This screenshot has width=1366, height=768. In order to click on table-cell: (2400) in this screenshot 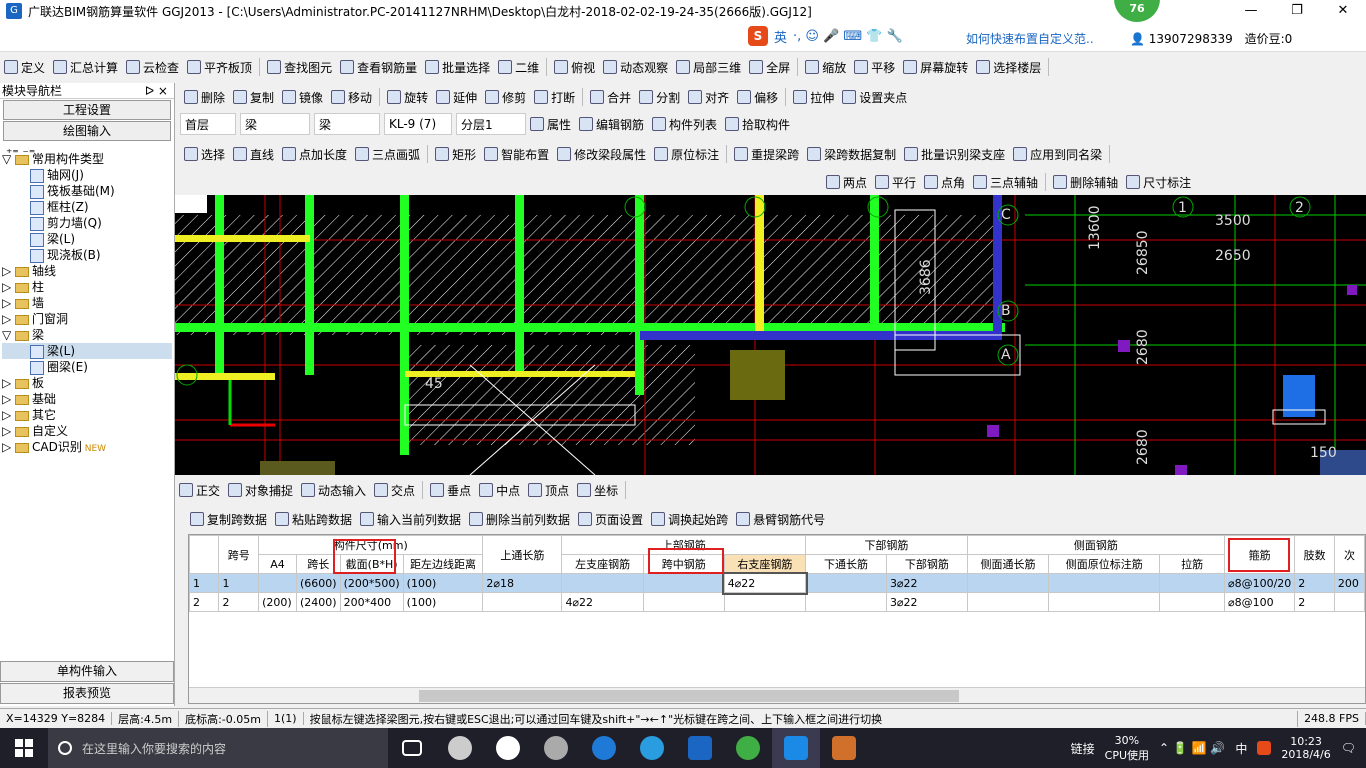, I will do `click(318, 602)`.